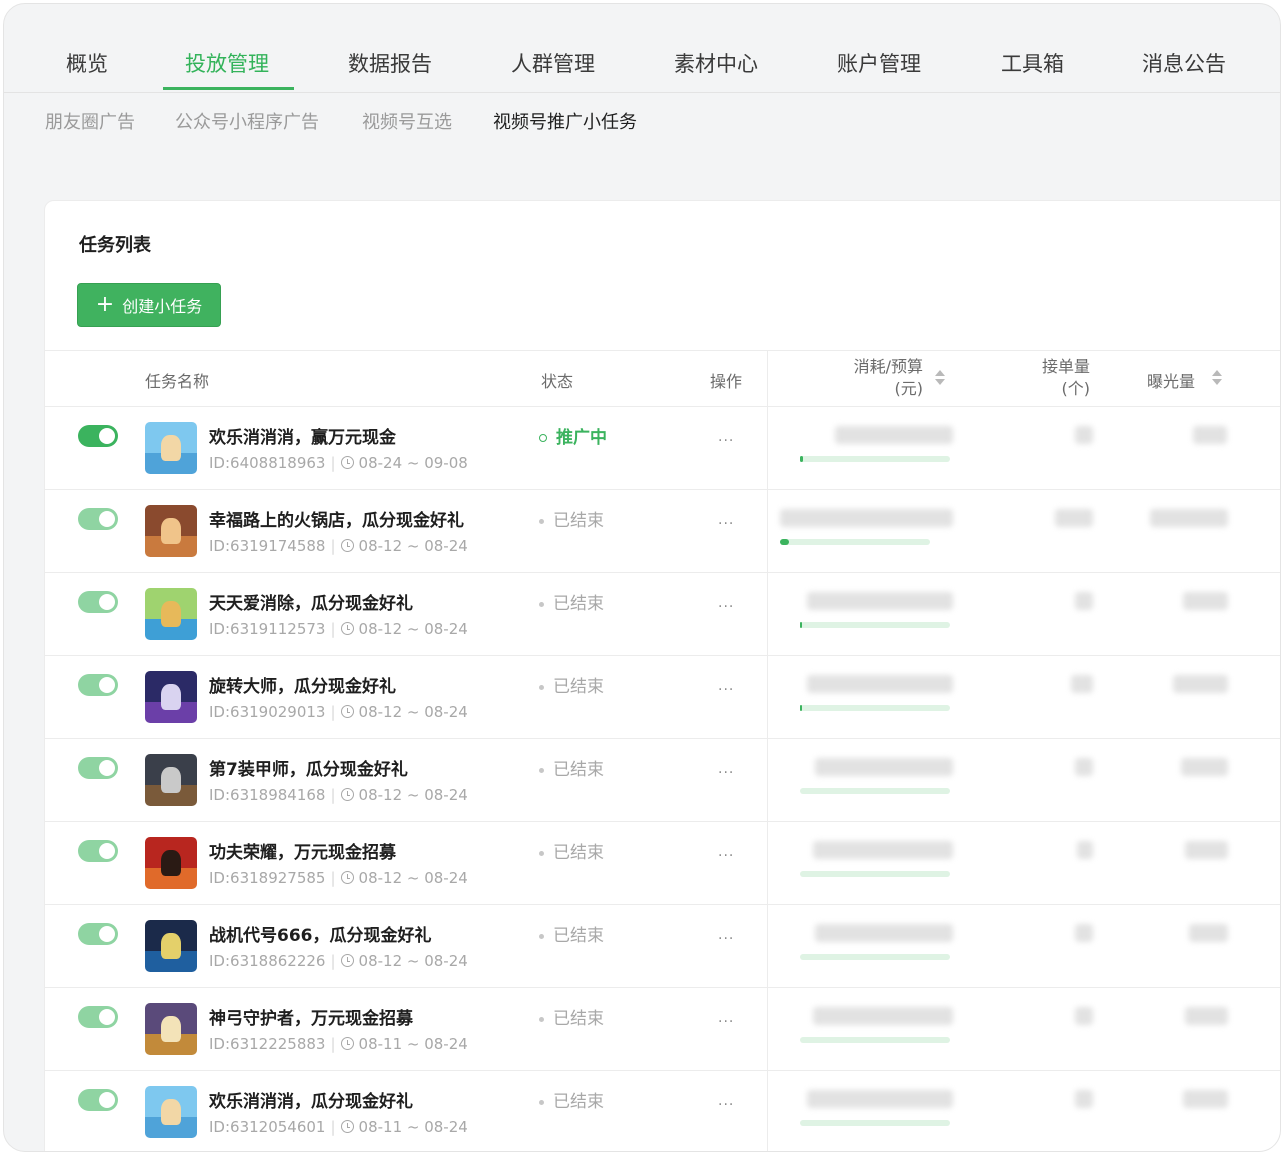 Image resolution: width=1282 pixels, height=1152 pixels. Describe the element at coordinates (338, 961) in the screenshot. I see `task-meta: ID:6318862226 | 08-12 ~ 08-24` at that location.